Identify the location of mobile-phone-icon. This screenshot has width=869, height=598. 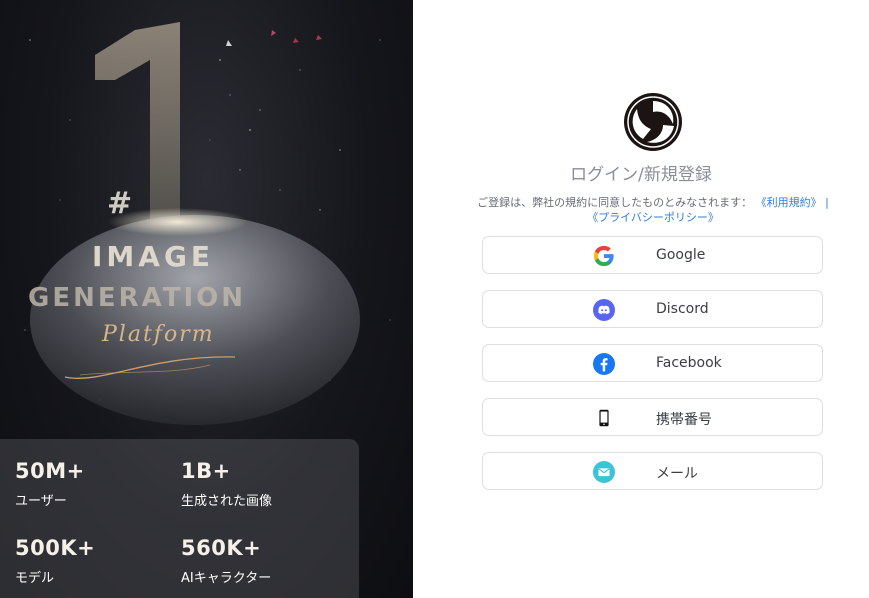
(604, 418).